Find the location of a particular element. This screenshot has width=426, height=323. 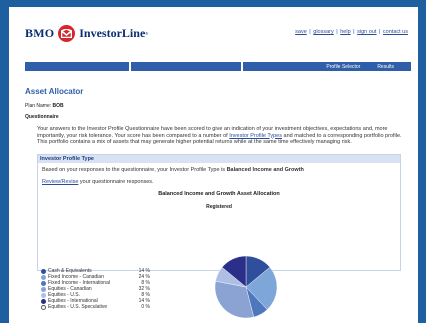

nav-segment-3: Profile Selector Results is located at coordinates (327, 66).